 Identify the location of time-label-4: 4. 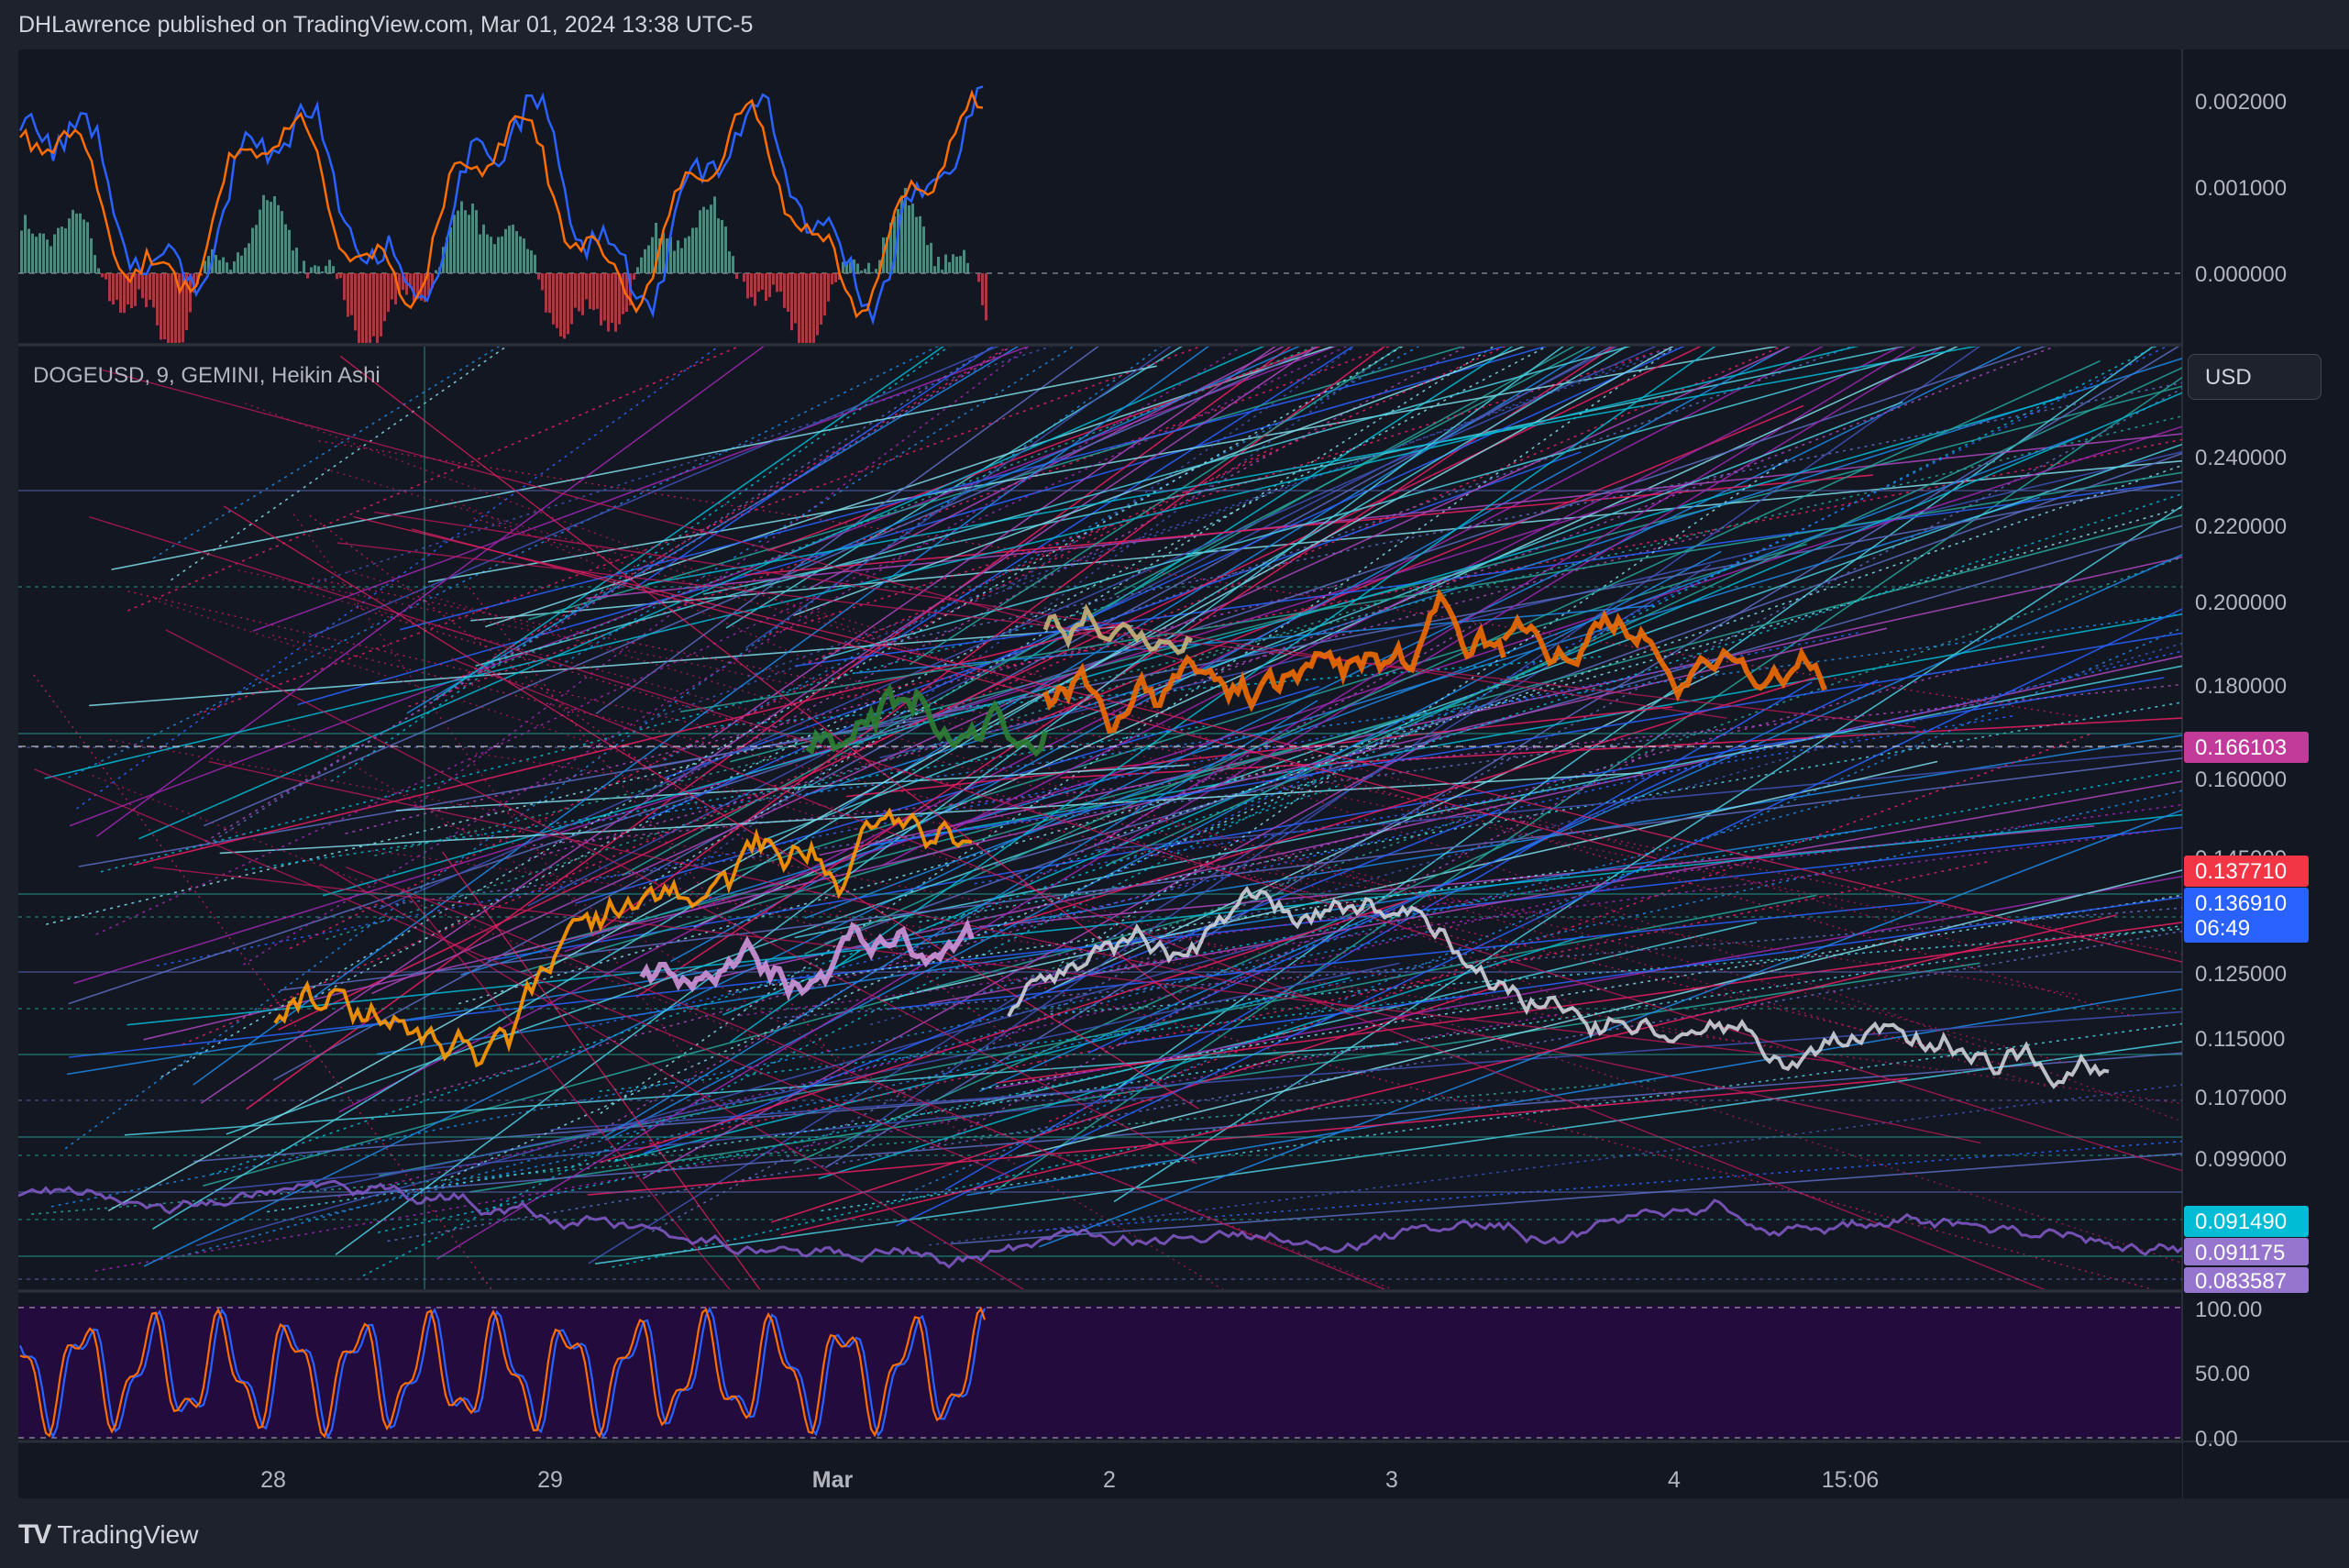
(1674, 1480).